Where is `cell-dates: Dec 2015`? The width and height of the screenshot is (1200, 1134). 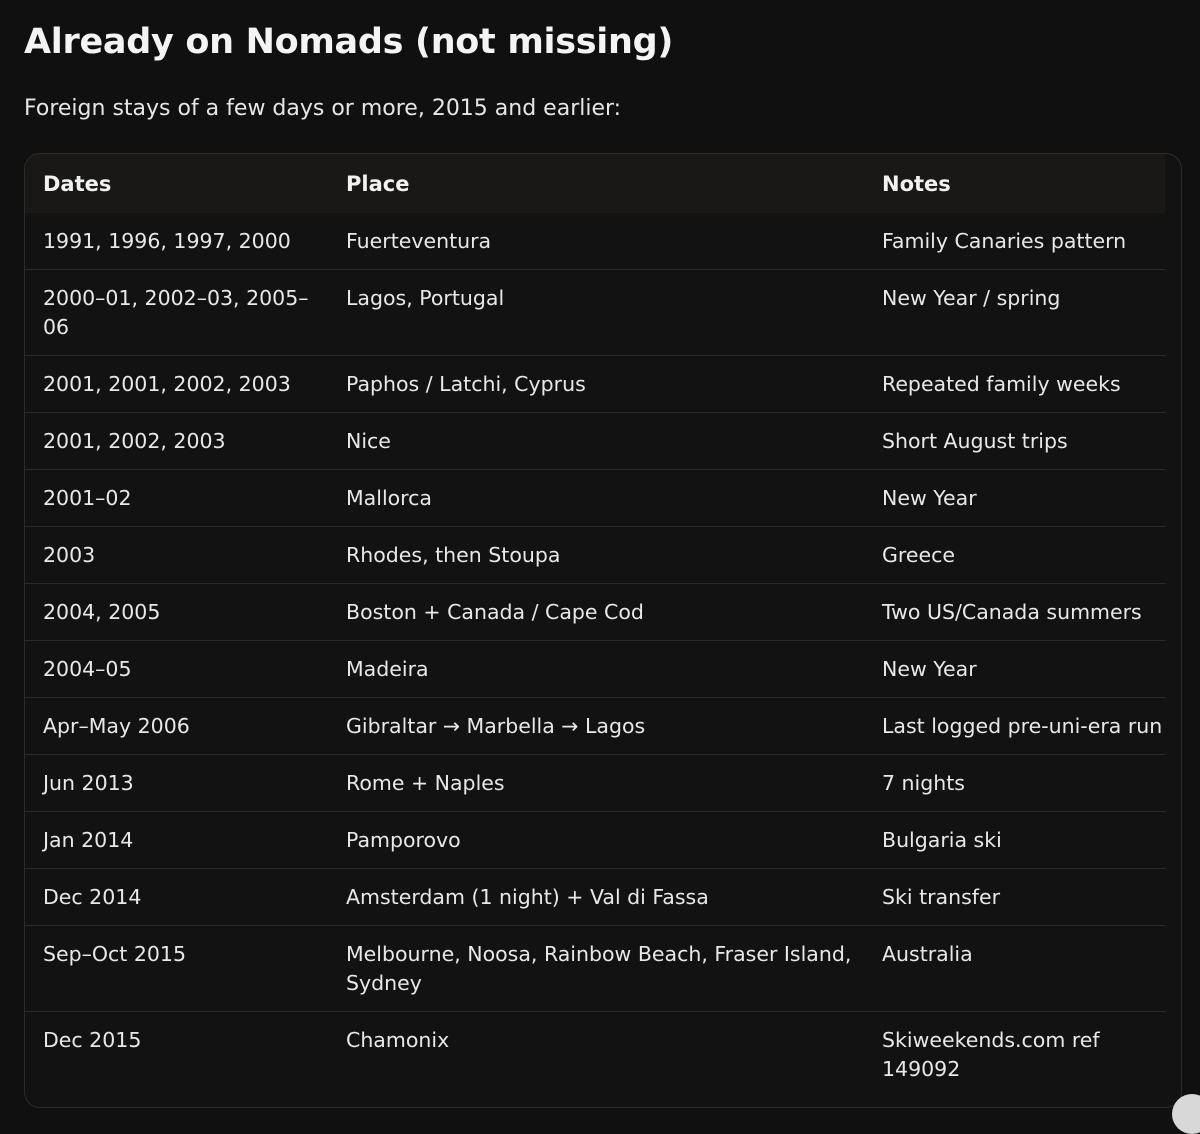 cell-dates: Dec 2015 is located at coordinates (92, 1040).